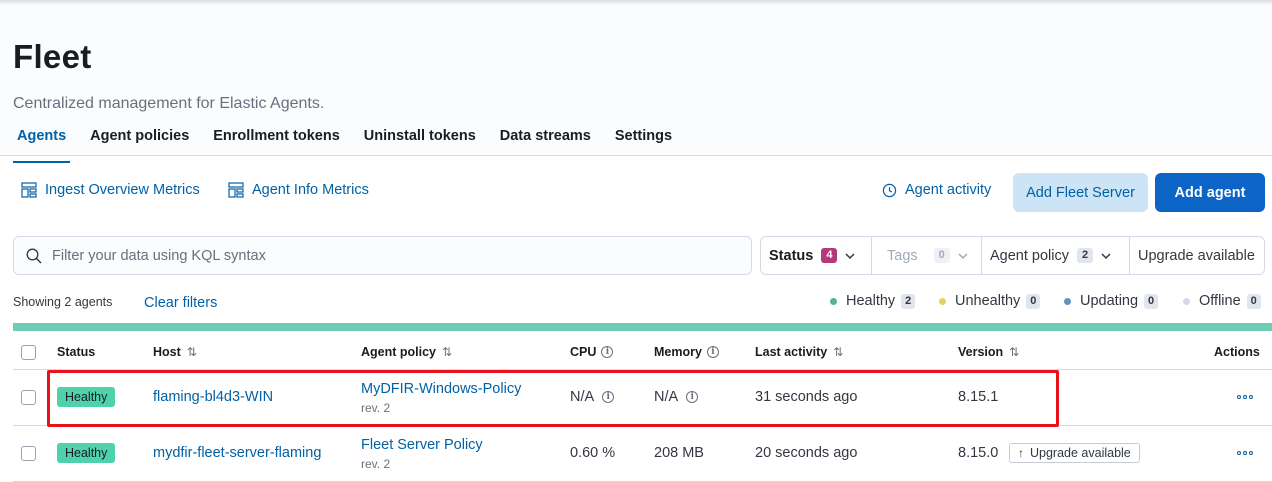 Image resolution: width=1272 pixels, height=482 pixels. I want to click on legend-healthy: Healthy 2, so click(873, 301).